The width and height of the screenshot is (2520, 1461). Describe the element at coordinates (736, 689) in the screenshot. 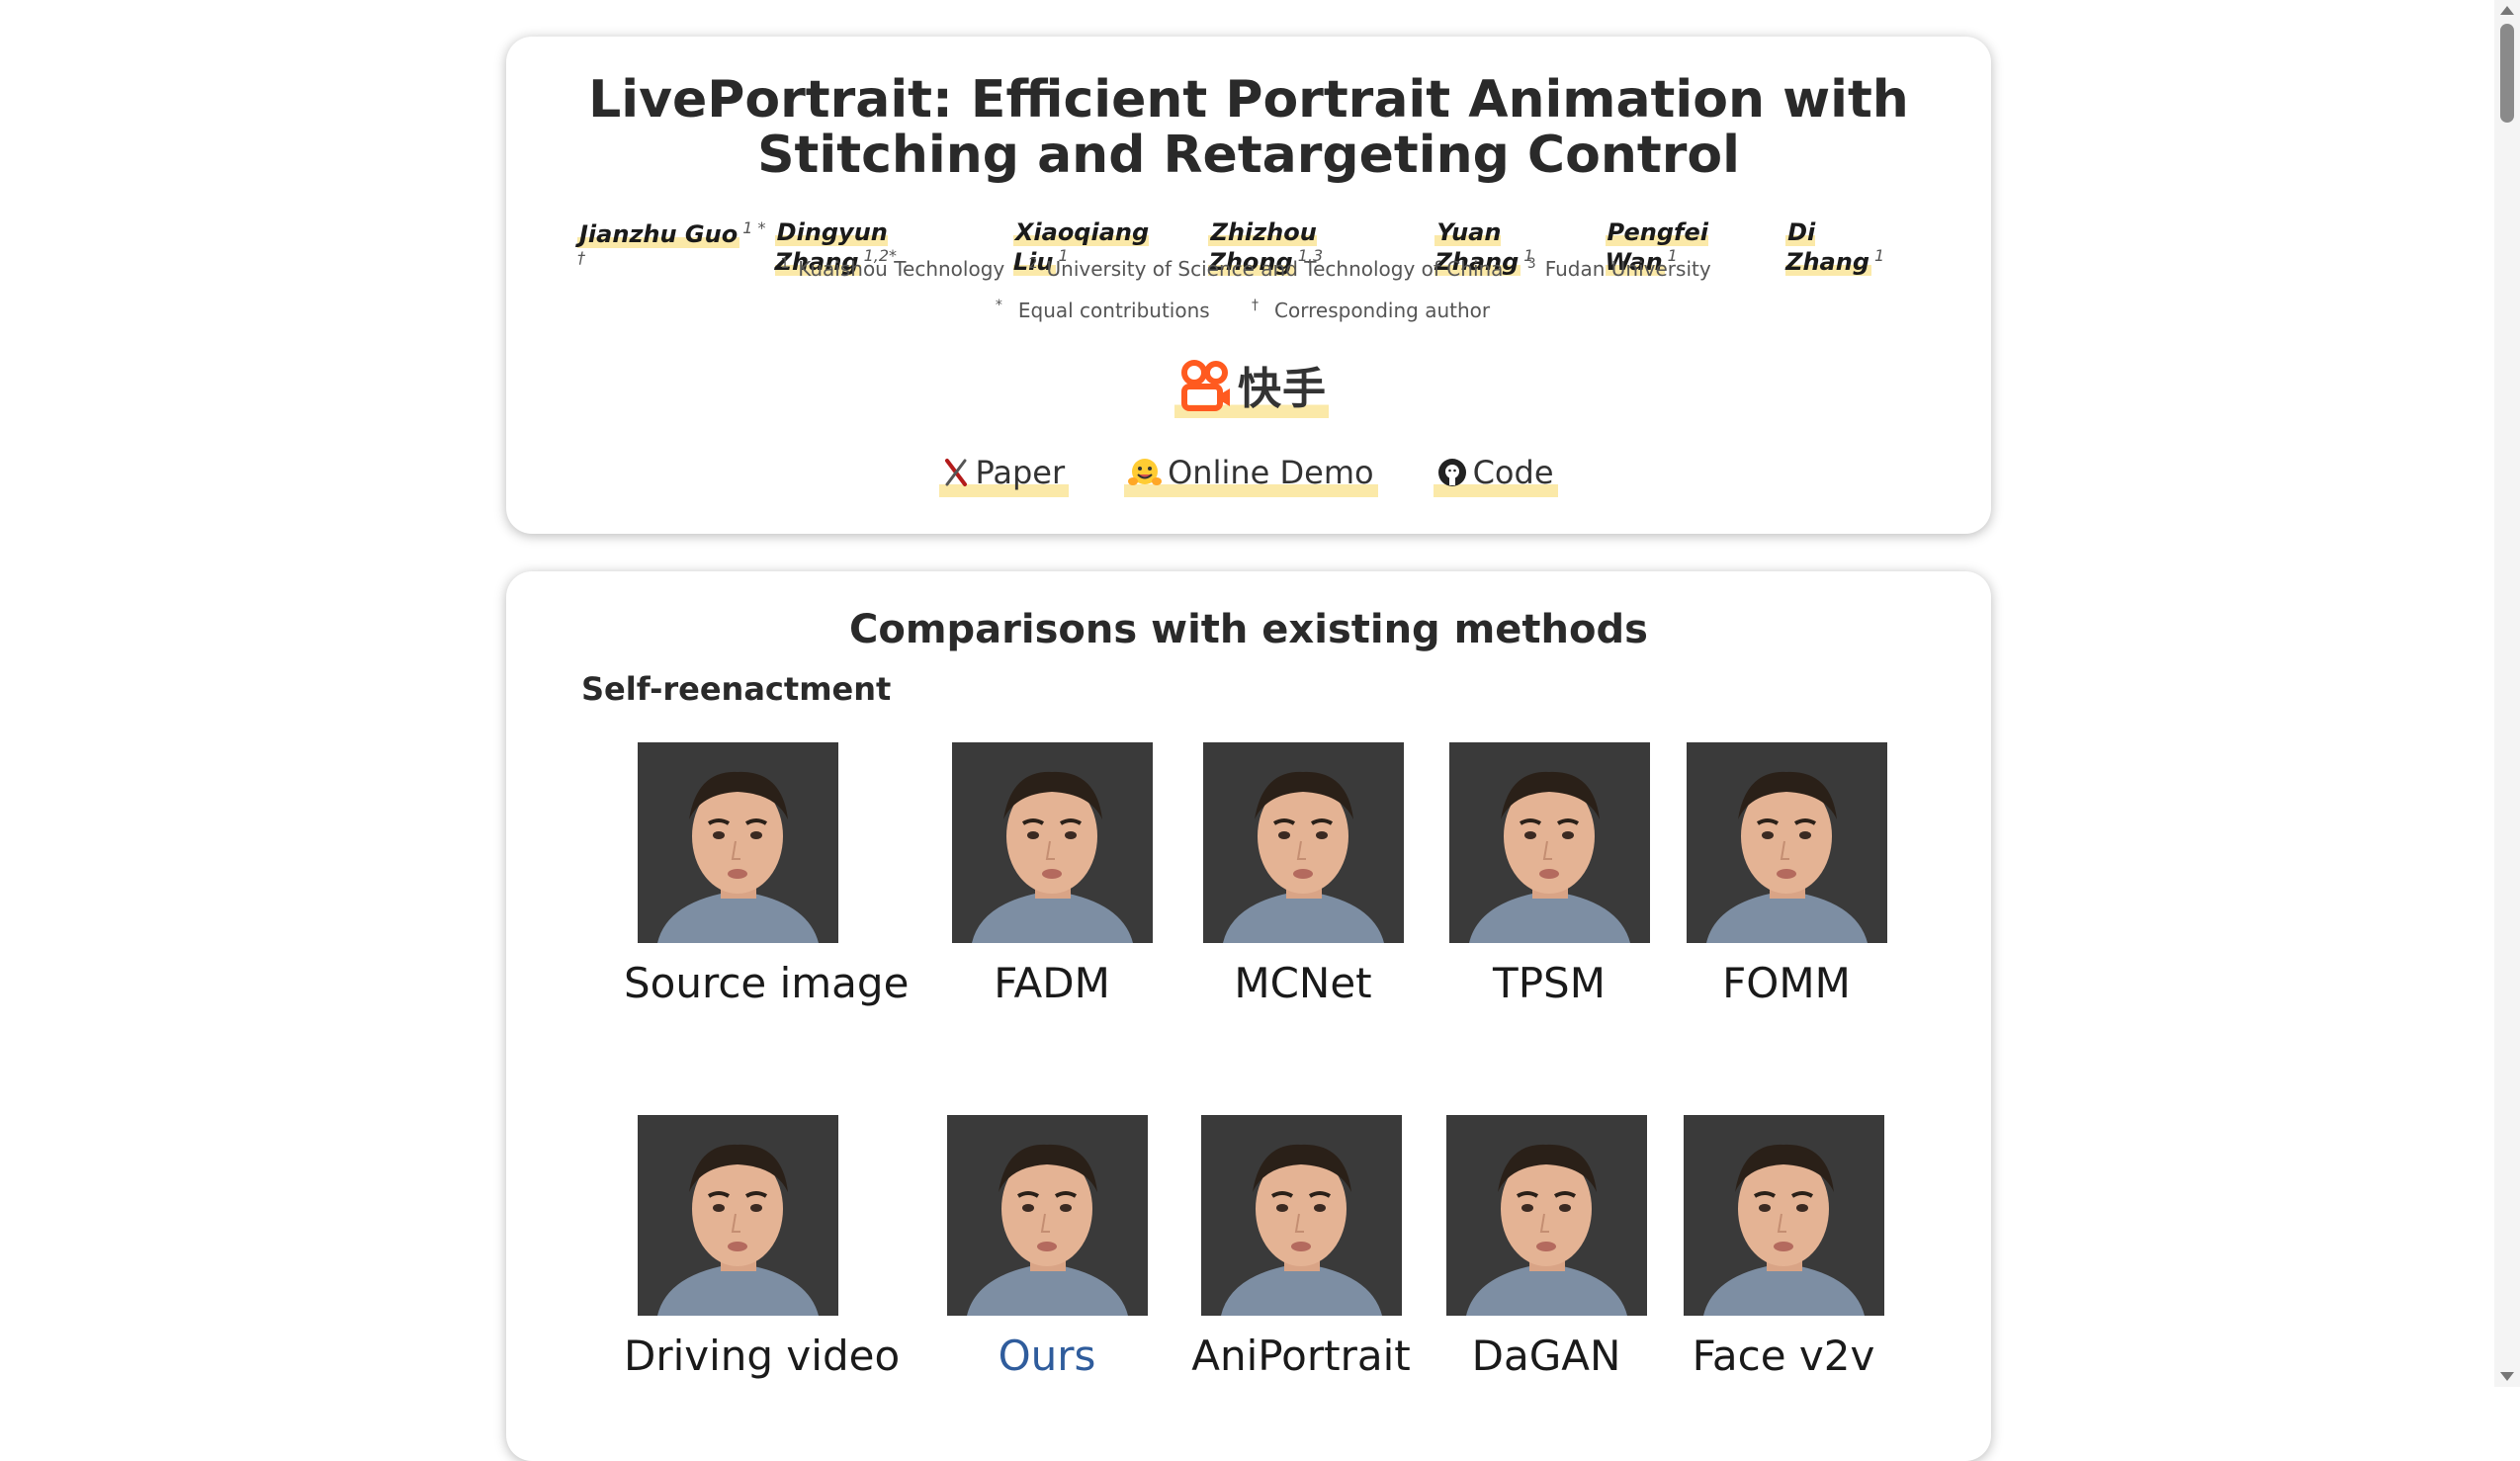

I see `subsection-title: Self-reenactment` at that location.